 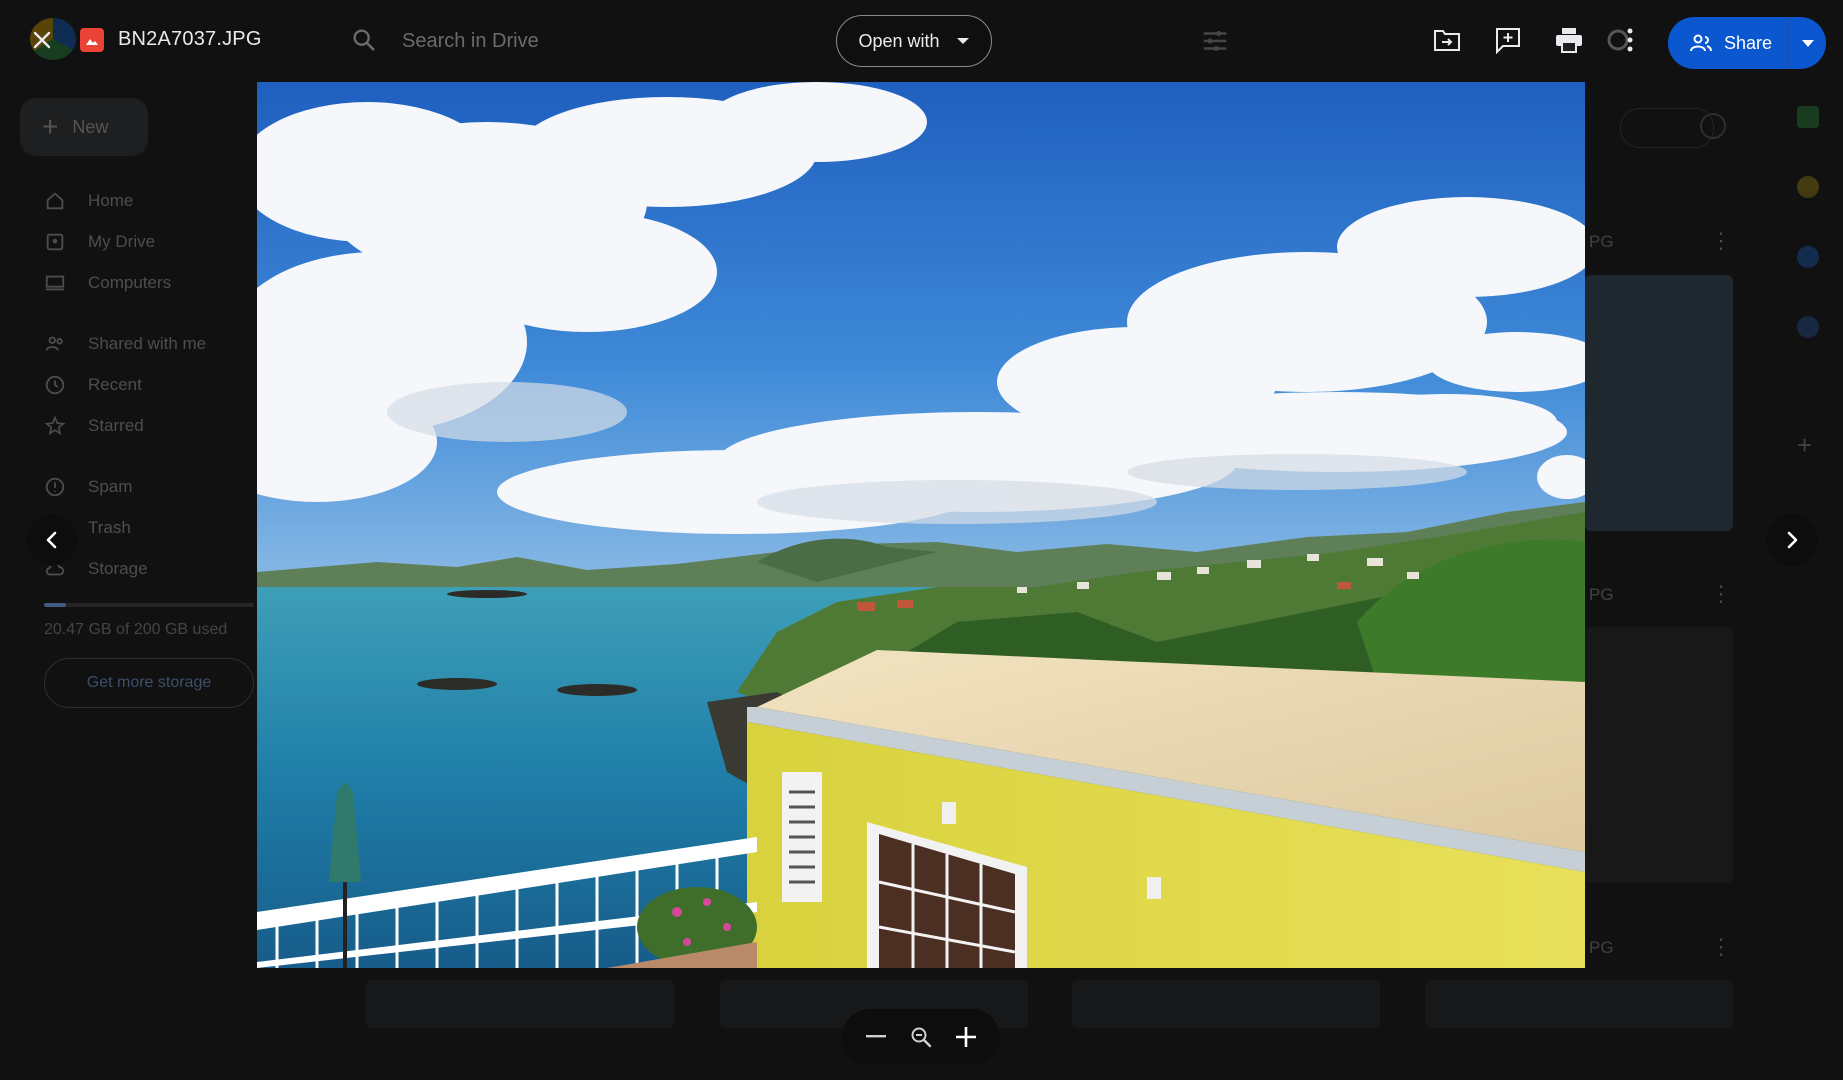 I want to click on add-comment-button, so click(x=1508, y=40).